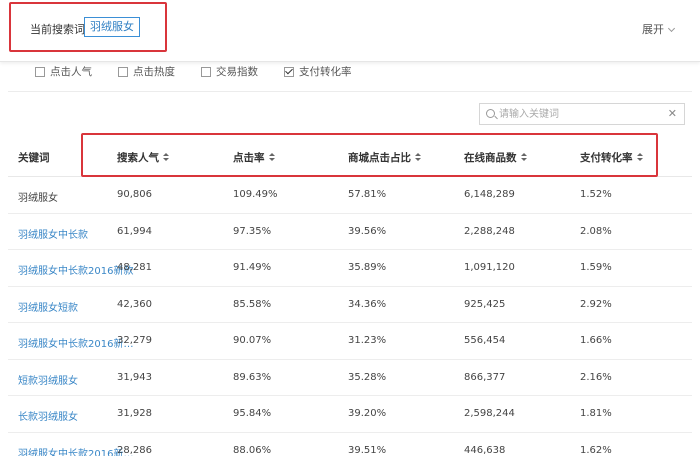 Image resolution: width=700 pixels, height=456 pixels. I want to click on online-items-cell: 2,288,248, so click(489, 231).